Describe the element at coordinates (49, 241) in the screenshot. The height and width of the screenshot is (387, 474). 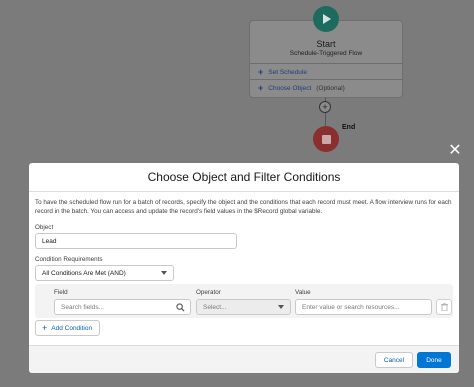
I see `object-value: Lead` at that location.